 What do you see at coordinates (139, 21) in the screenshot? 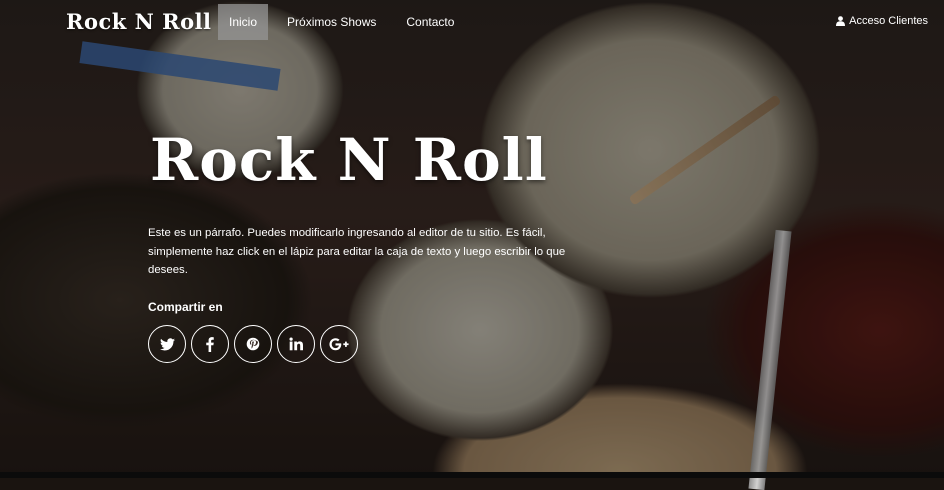
I see `brand-logo: Rock N Roll` at bounding box center [139, 21].